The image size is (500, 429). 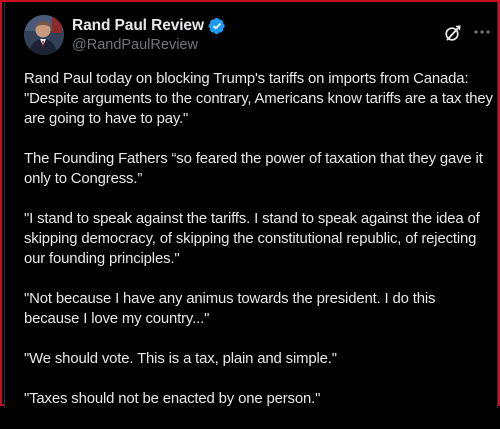 I want to click on author-name-row: Rand Paul Review, so click(x=149, y=26).